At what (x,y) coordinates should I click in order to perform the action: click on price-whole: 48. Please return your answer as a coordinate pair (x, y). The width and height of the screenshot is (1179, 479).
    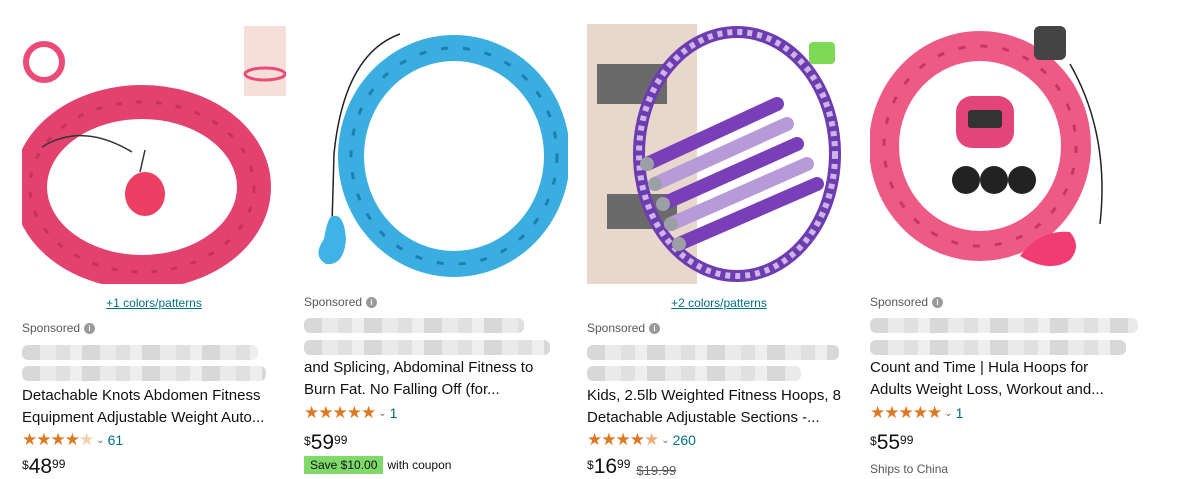
    Looking at the image, I should click on (40, 466).